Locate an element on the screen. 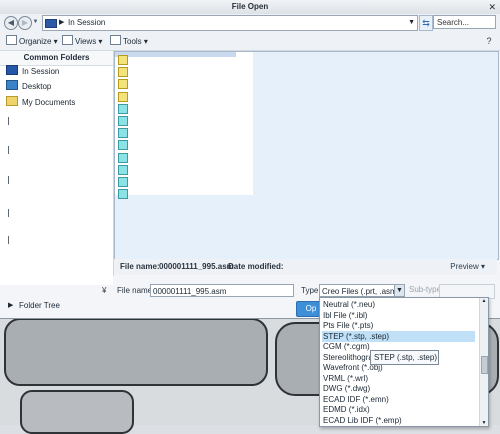  breadcrumb-location: In Session is located at coordinates (86, 23).